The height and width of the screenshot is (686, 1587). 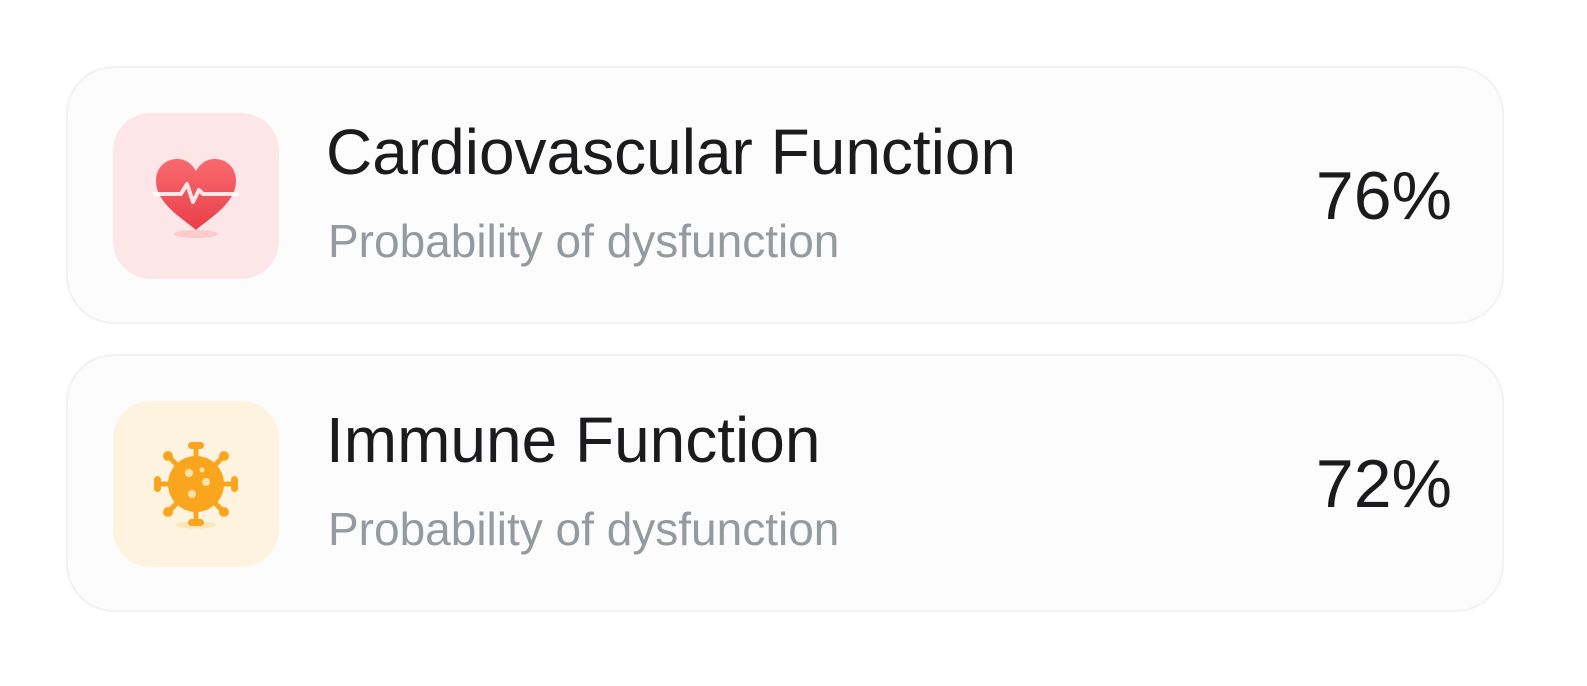 What do you see at coordinates (1383, 484) in the screenshot?
I see `metric-value: 72%` at bounding box center [1383, 484].